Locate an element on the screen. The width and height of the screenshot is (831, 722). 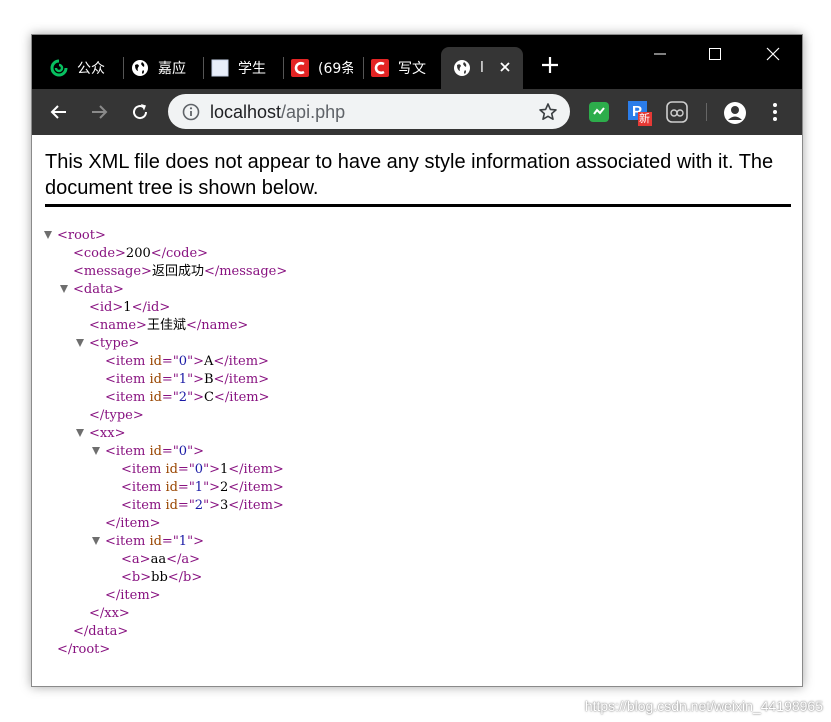
csdn-icon is located at coordinates (380, 68).